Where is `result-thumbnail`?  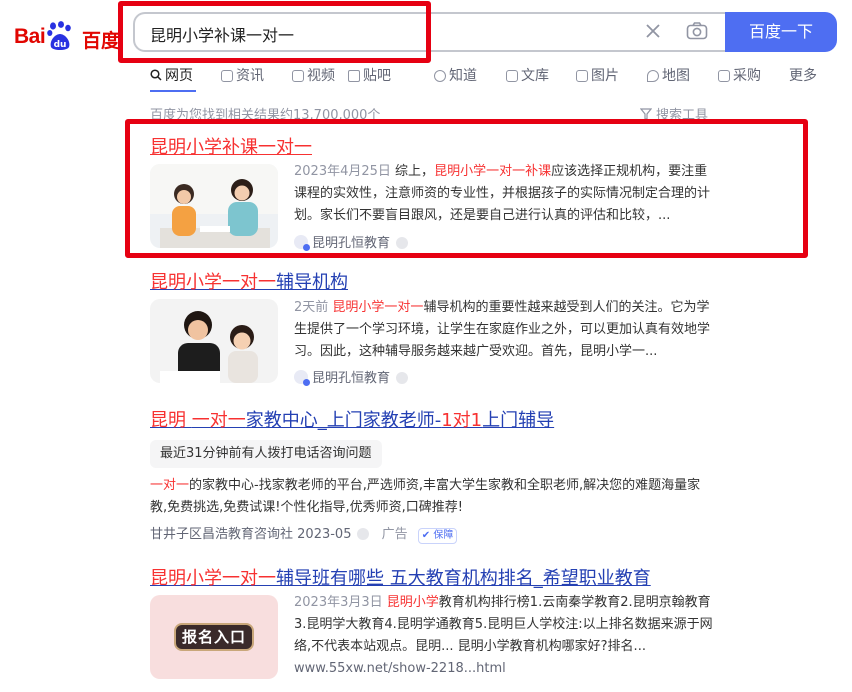
result-thumbnail is located at coordinates (214, 341).